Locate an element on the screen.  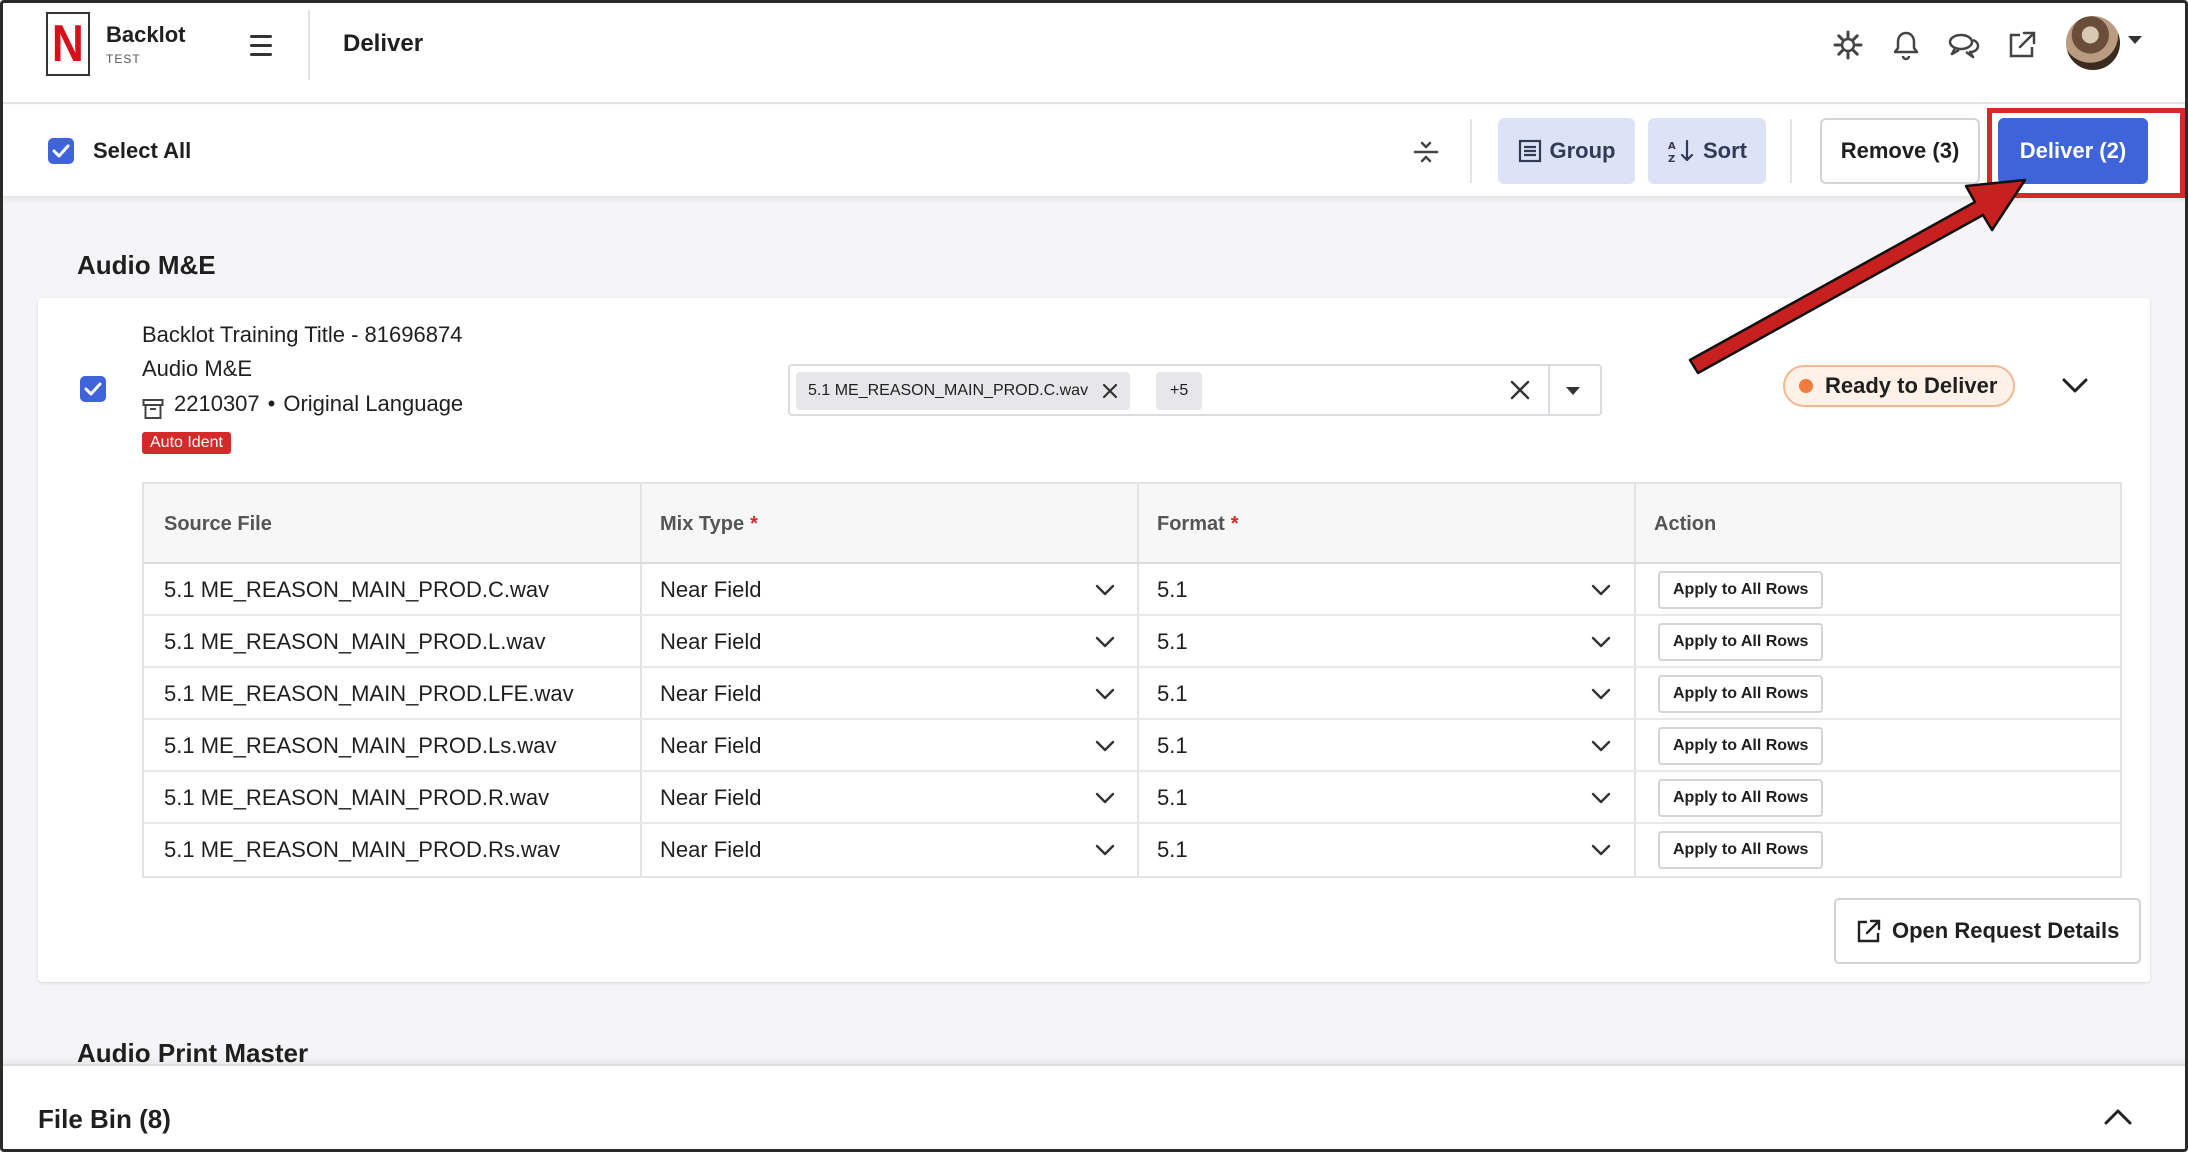
source-file-multiselect: 5.1 ME_REASON_MAIN_PROD.C.wav +5 is located at coordinates (1195, 390).